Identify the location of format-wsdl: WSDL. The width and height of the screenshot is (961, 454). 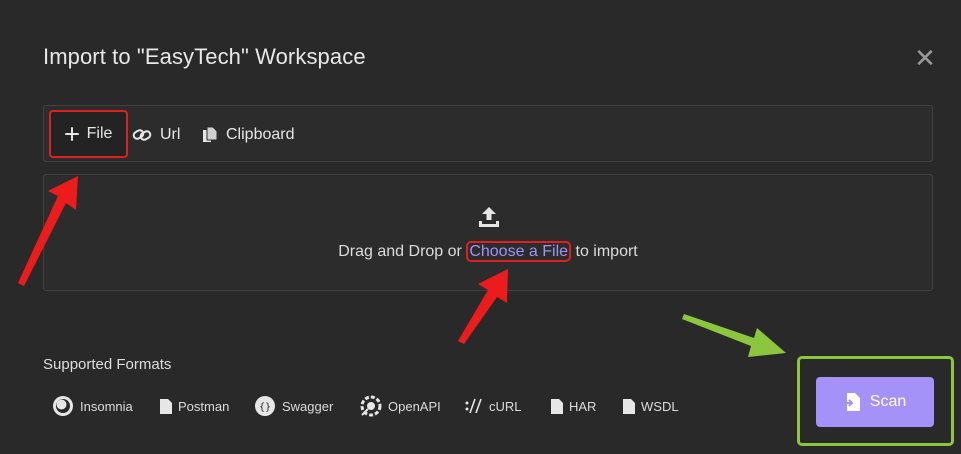
(658, 406).